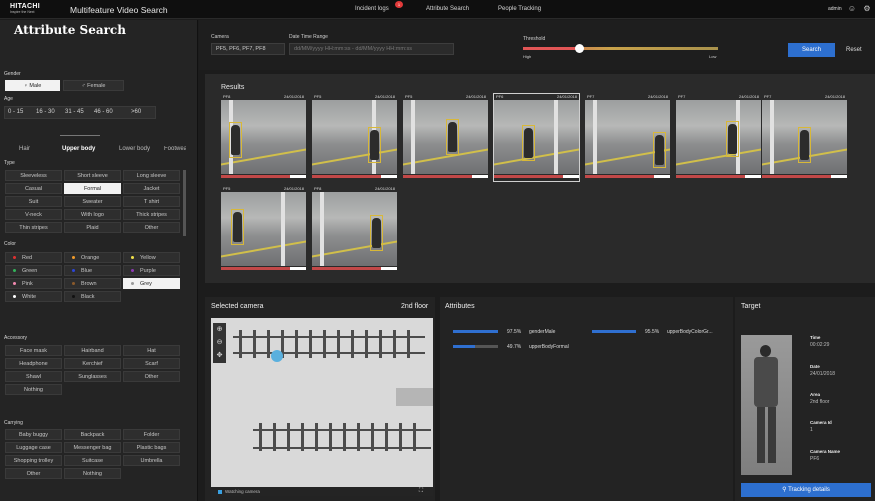 The height and width of the screenshot is (501, 875). What do you see at coordinates (151, 283) in the screenshot?
I see `color-grey-selected: Grey` at bounding box center [151, 283].